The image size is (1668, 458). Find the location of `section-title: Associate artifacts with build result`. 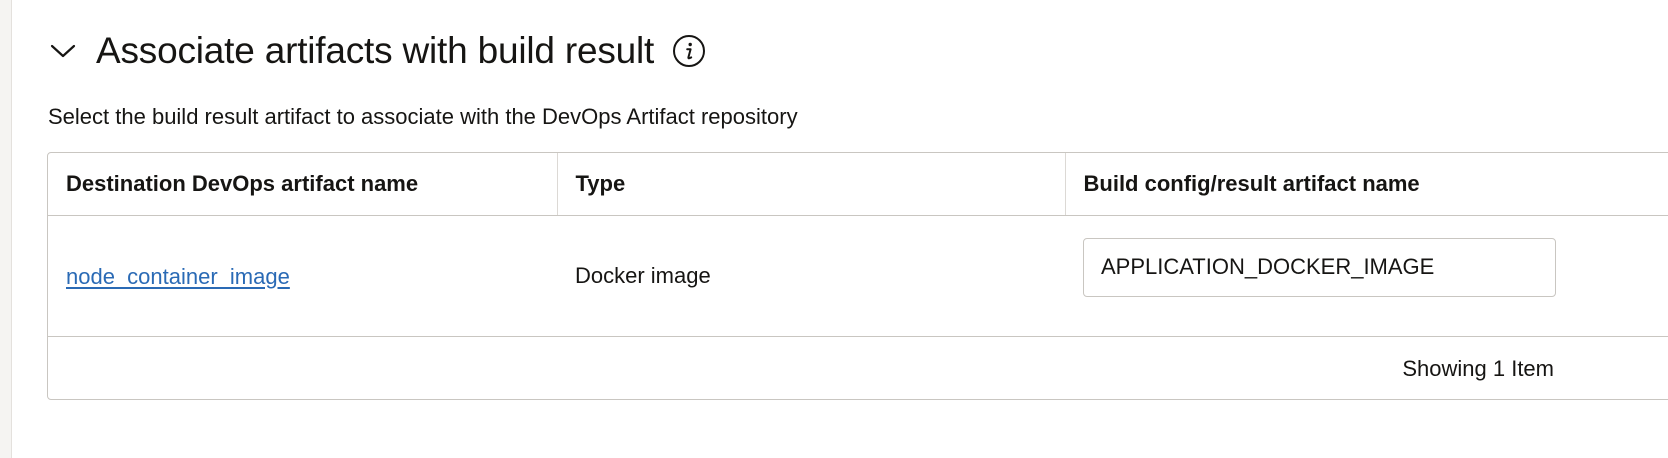

section-title: Associate artifacts with build result is located at coordinates (375, 50).